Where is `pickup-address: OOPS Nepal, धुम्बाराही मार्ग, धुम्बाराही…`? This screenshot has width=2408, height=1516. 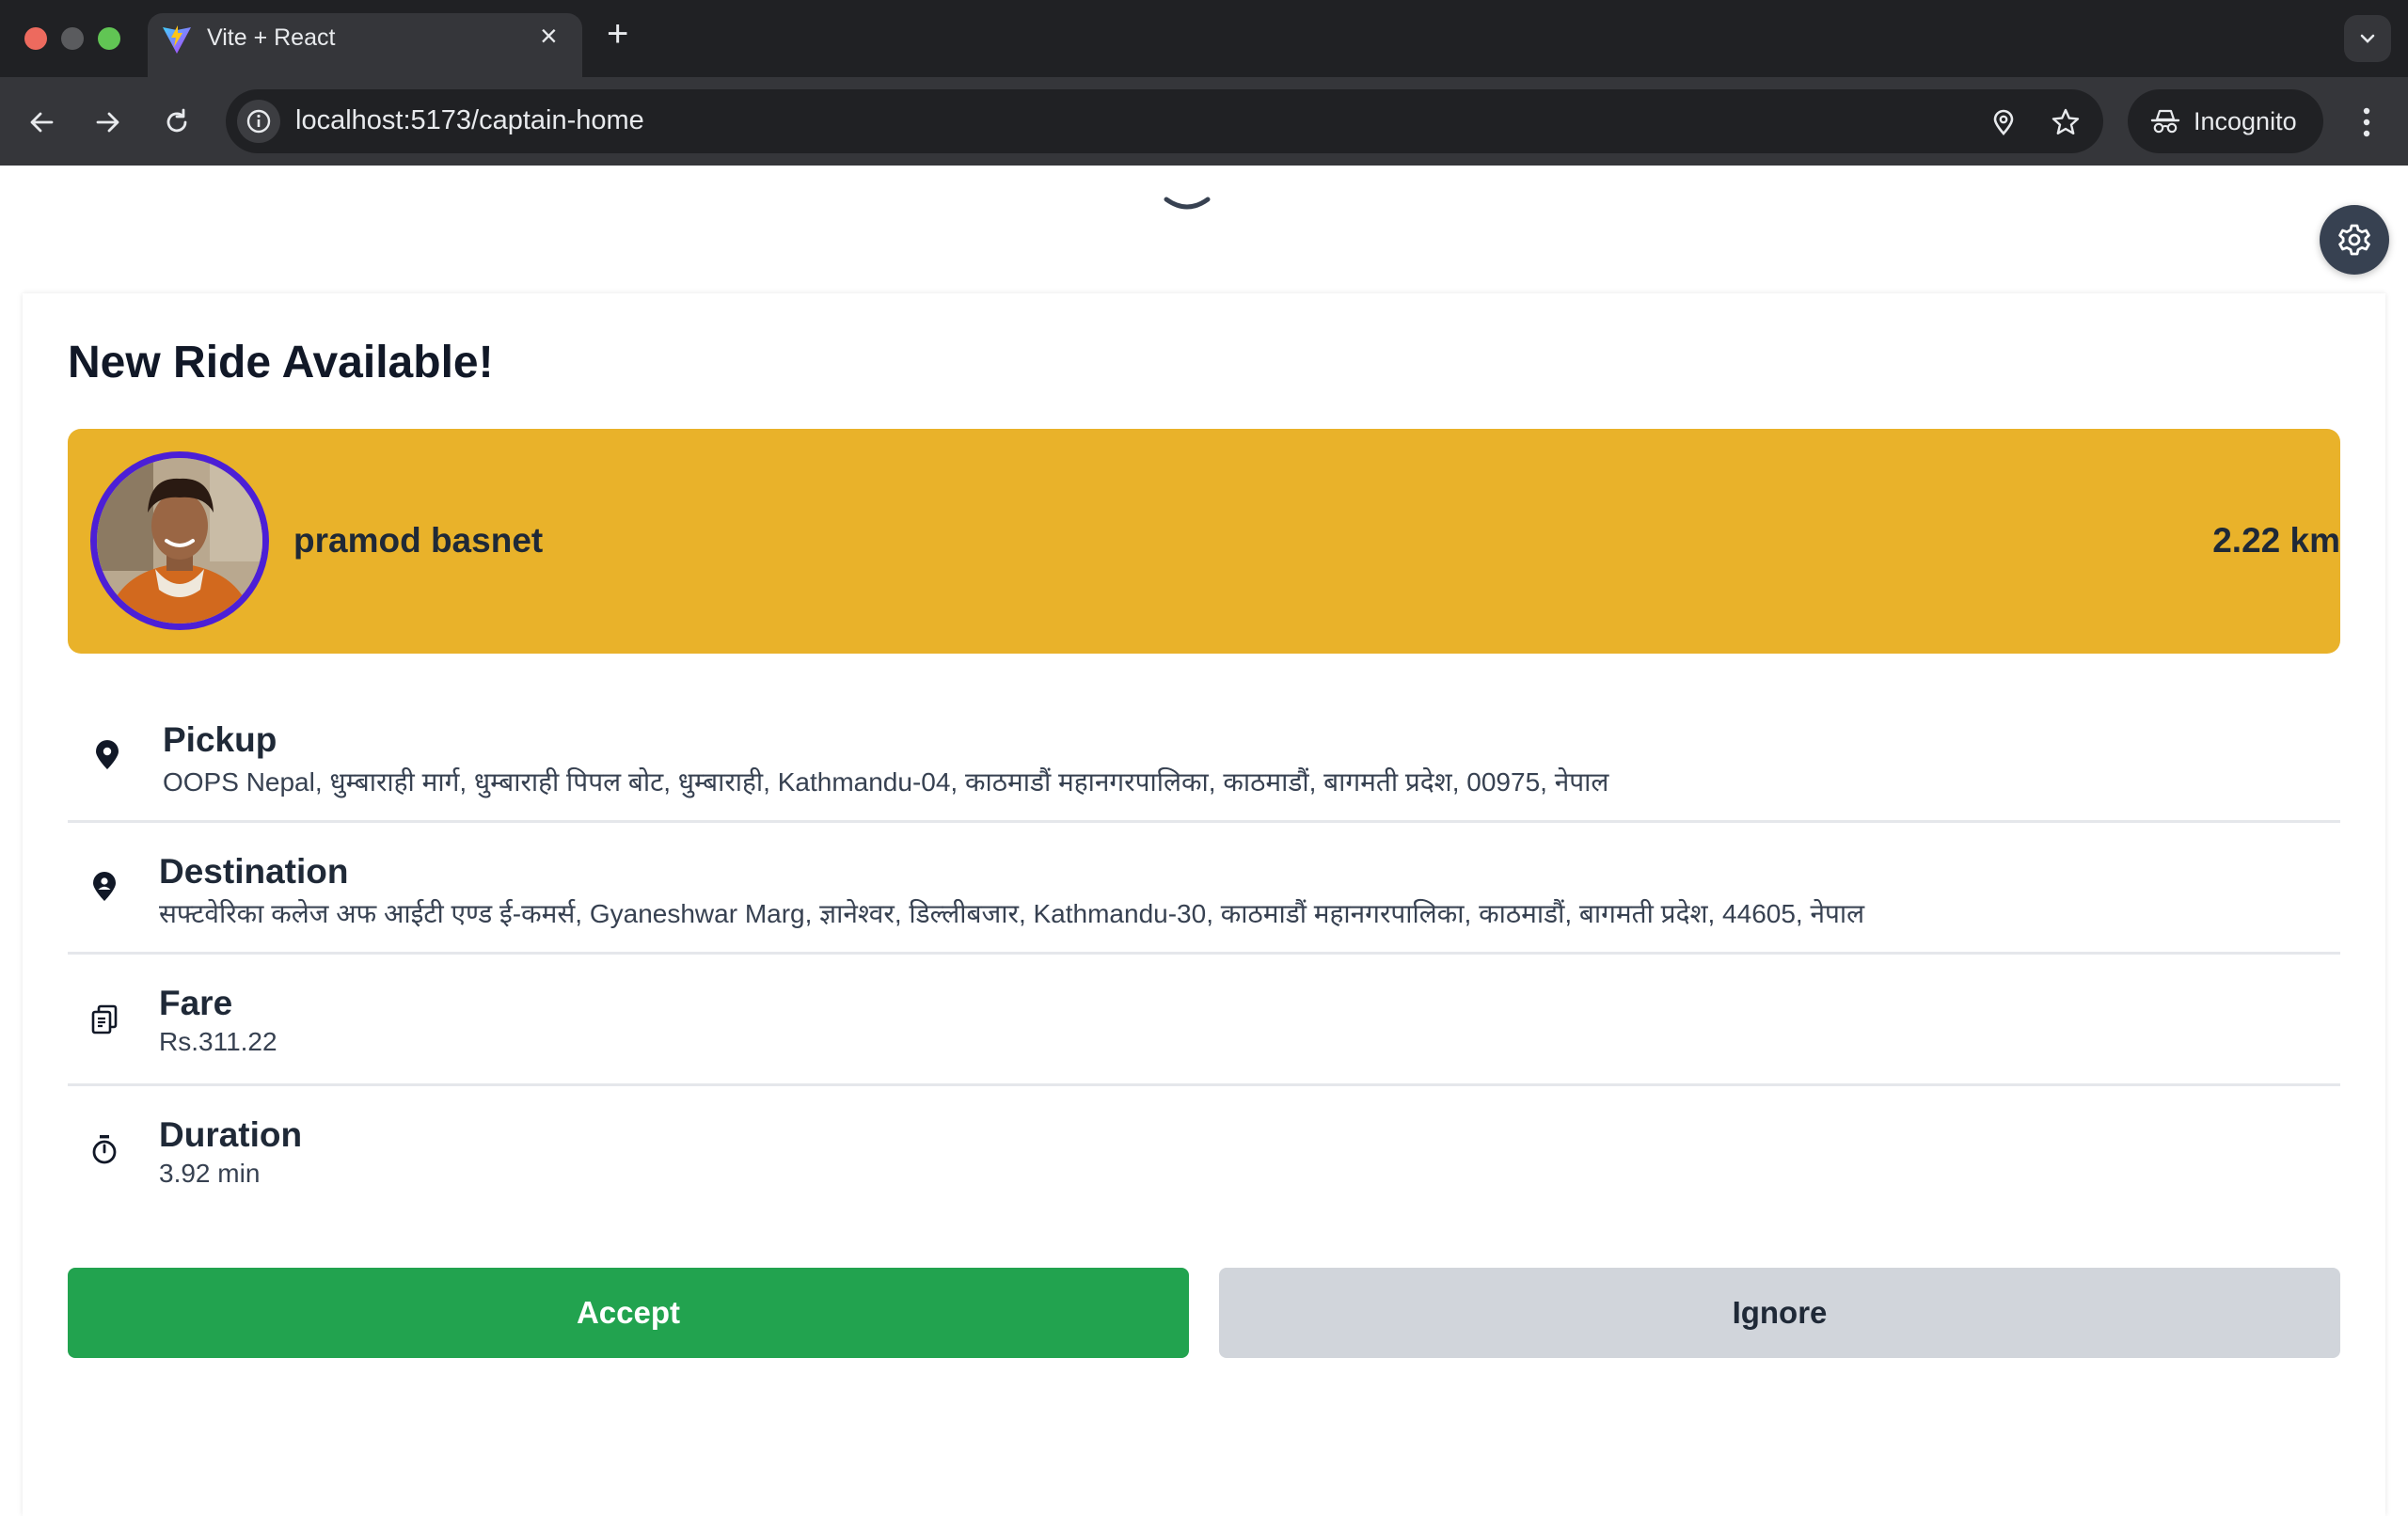 pickup-address: OOPS Nepal, धुम्बाराही मार्ग, धुम्बाराही… is located at coordinates (886, 782).